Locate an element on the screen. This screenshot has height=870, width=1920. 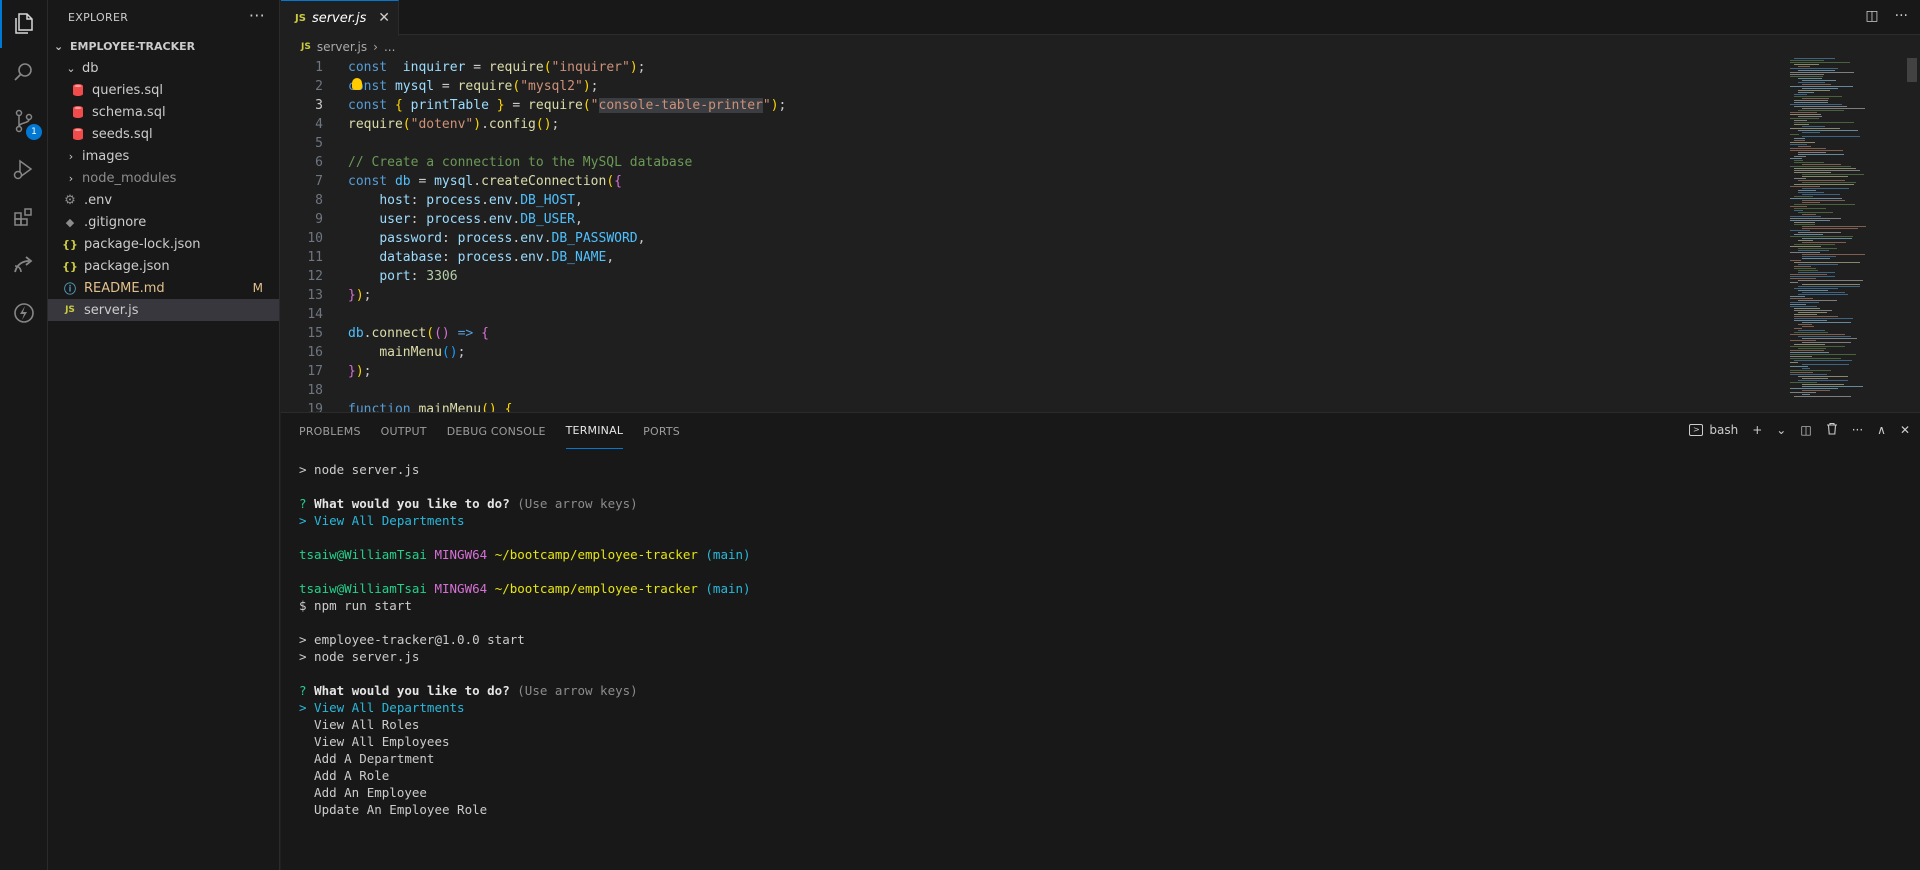
line-number: 8 is located at coordinates (319, 200).